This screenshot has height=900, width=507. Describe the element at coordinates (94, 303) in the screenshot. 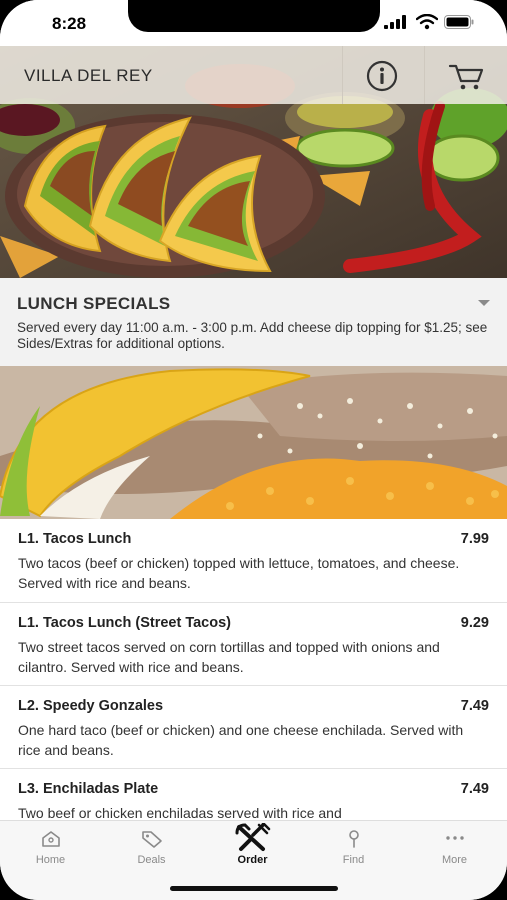

I see `section-title: LUNCH SPECIALS` at that location.